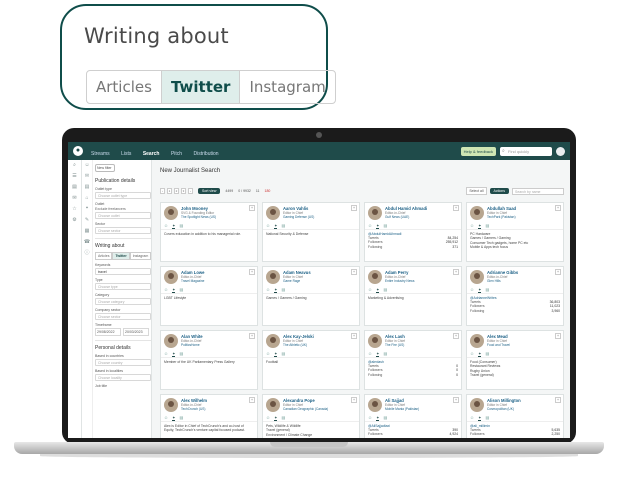  What do you see at coordinates (494, 281) in the screenshot?
I see `journalist-outlet: Glen Hills` at bounding box center [494, 281].